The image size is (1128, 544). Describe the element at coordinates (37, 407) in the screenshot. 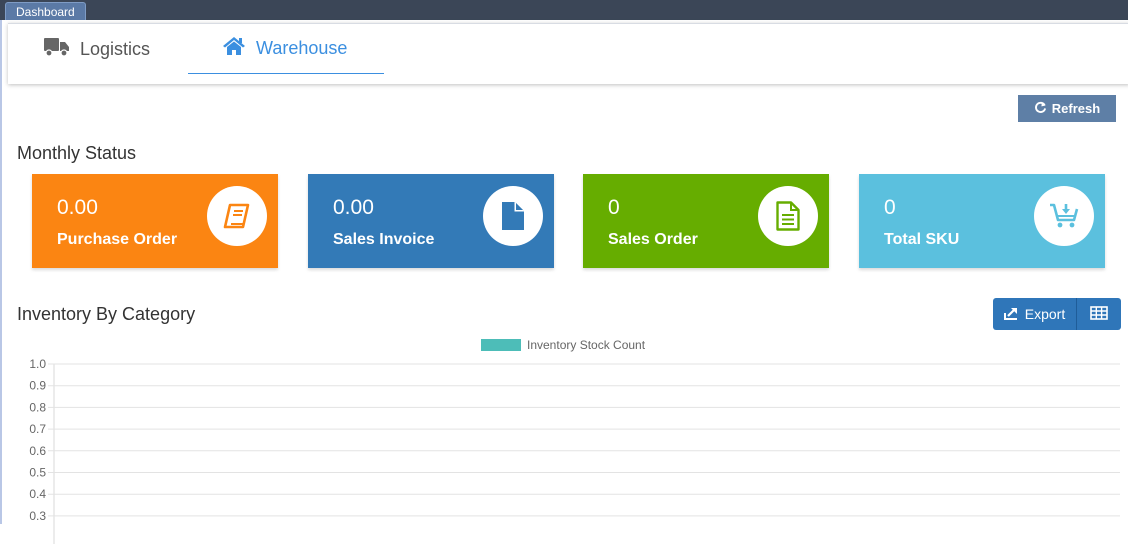

I see `y-tick-label: 0.8` at that location.